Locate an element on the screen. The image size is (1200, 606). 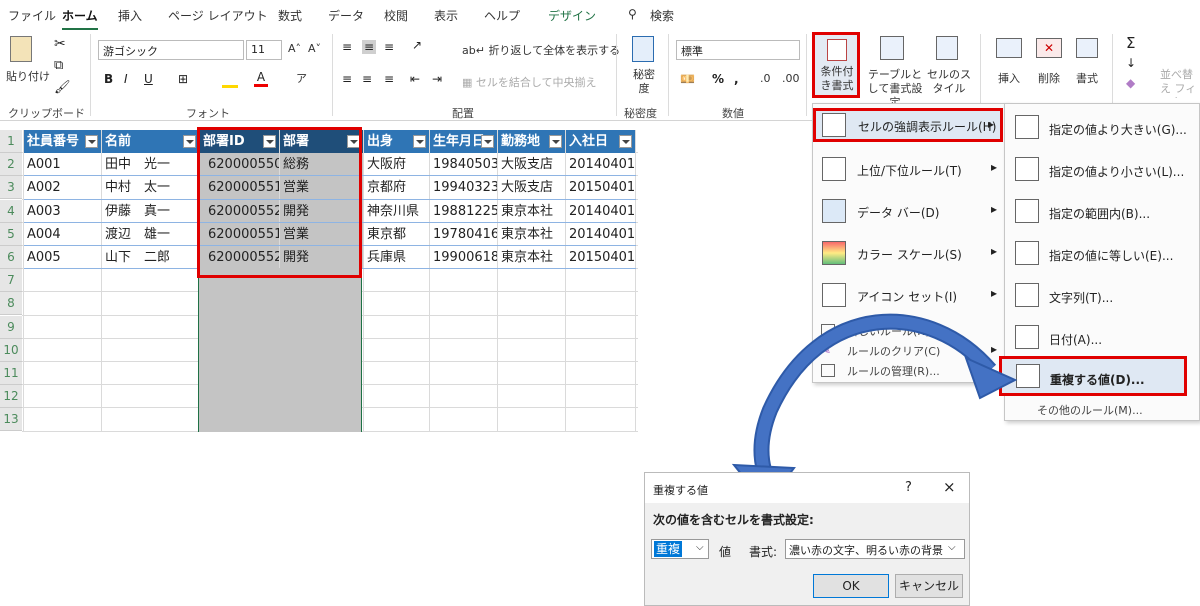
tab-formulas: 数式 is located at coordinates (290, 15).